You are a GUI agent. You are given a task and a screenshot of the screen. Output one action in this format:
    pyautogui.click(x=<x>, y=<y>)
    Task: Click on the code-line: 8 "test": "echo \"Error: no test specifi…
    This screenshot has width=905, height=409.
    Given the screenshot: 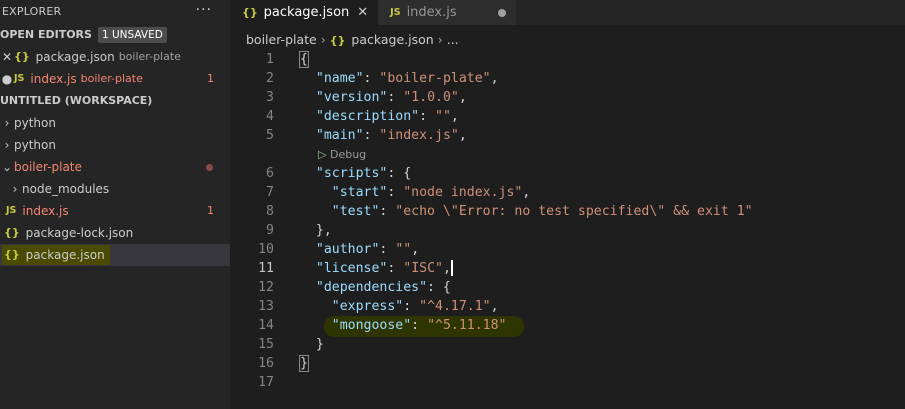 What is the action you would take?
    pyautogui.click(x=509, y=211)
    